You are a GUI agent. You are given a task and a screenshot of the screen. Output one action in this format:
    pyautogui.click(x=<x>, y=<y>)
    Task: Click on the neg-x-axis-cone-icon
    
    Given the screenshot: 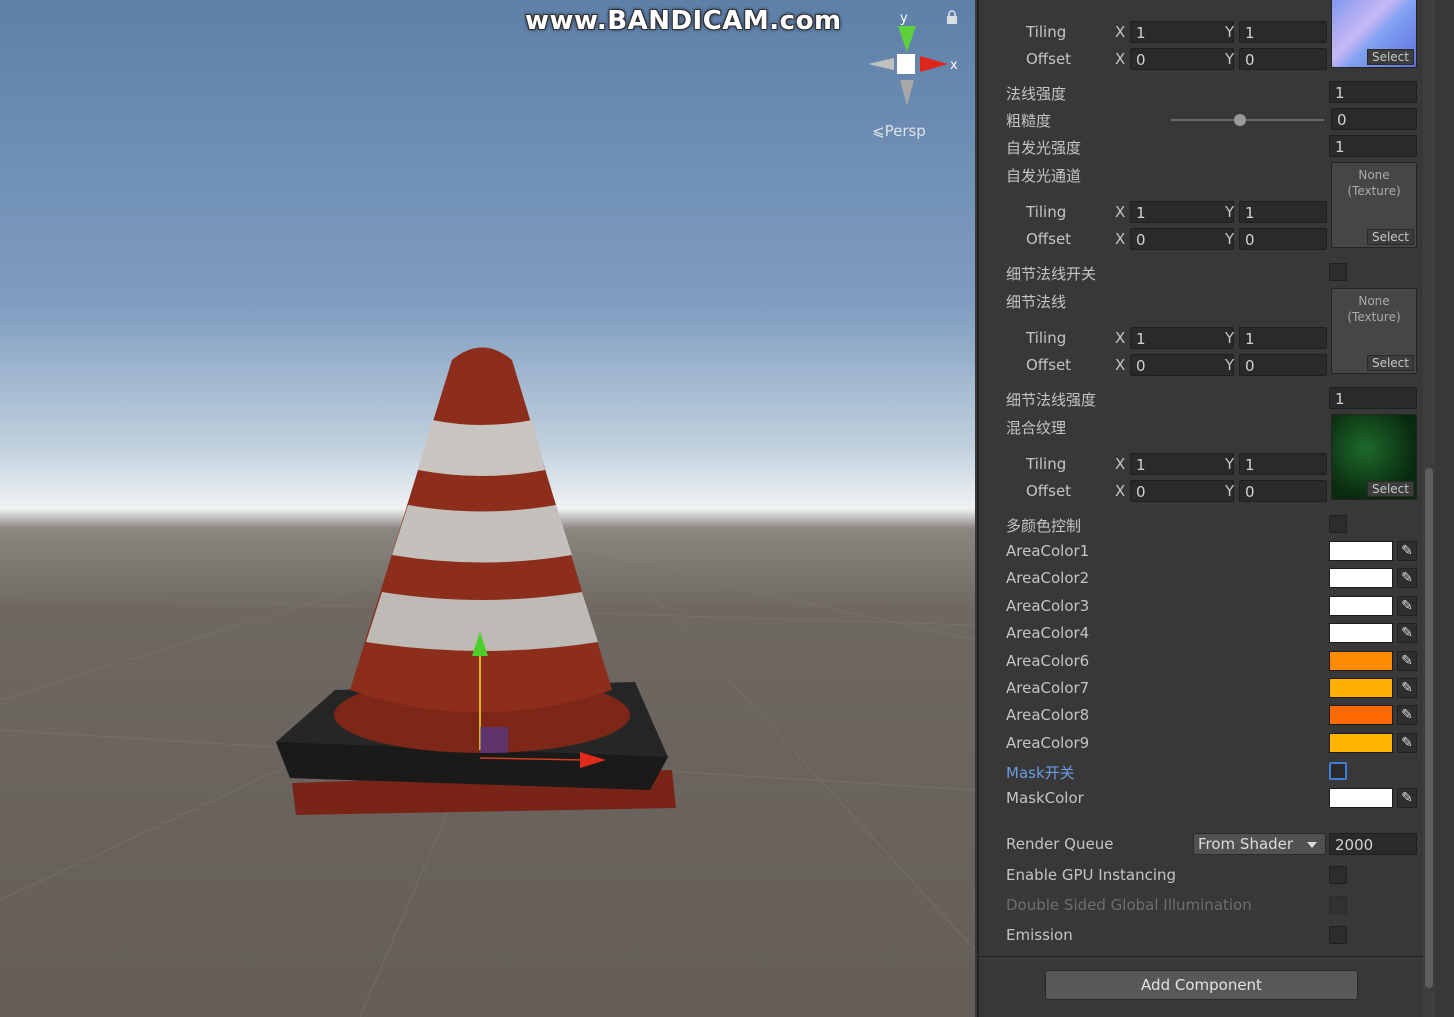 What is the action you would take?
    pyautogui.click(x=881, y=64)
    